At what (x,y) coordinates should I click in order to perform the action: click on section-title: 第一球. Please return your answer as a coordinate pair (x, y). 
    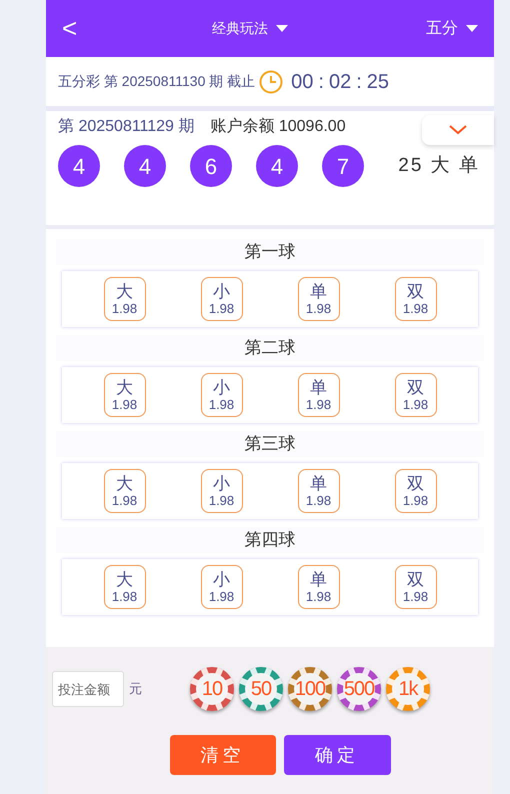
    Looking at the image, I should click on (270, 252).